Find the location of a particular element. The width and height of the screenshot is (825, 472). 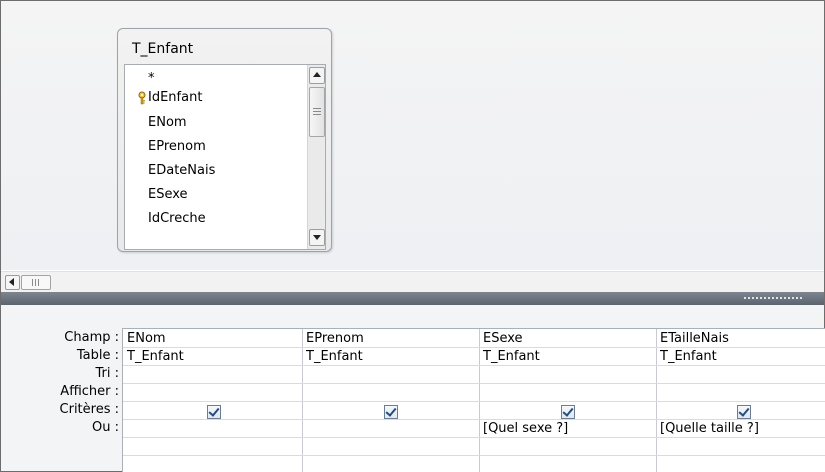

row-label-afficher: Afficher : is located at coordinates (89, 391).